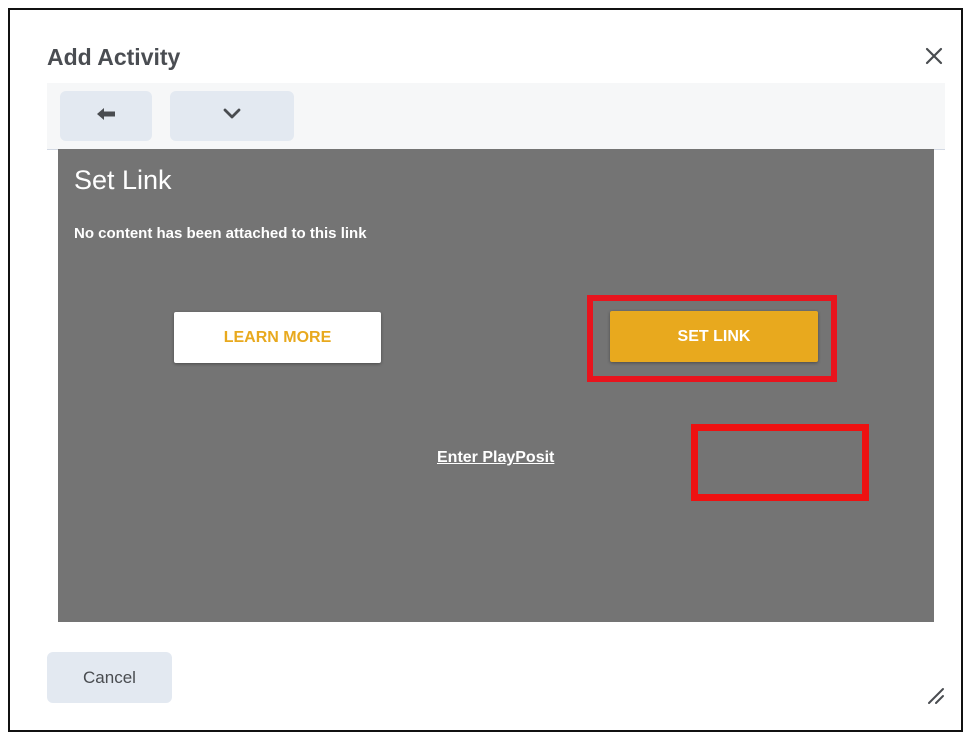 This screenshot has height=740, width=971. I want to click on chevron-down-icon, so click(232, 116).